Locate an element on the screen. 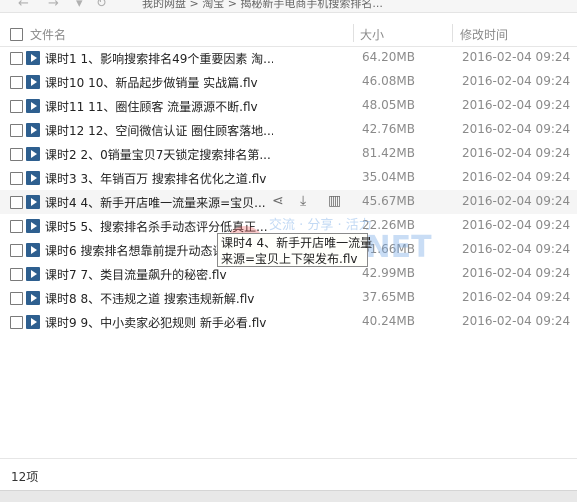 This screenshot has height=502, width=577. file-size: 46.08MB is located at coordinates (388, 81).